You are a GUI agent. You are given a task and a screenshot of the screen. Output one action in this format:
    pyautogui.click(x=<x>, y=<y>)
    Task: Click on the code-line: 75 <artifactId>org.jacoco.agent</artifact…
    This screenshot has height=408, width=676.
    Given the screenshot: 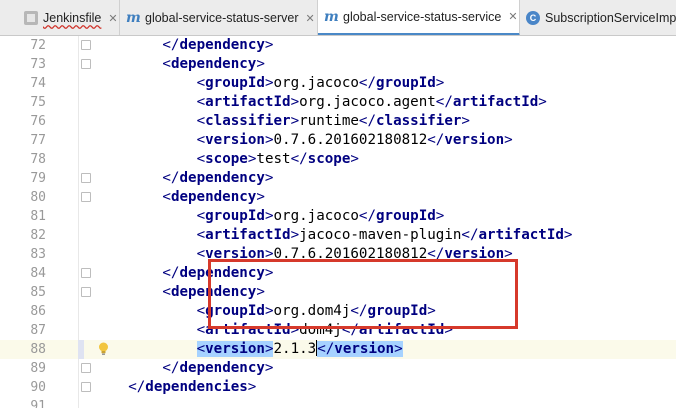 What is the action you would take?
    pyautogui.click(x=338, y=102)
    